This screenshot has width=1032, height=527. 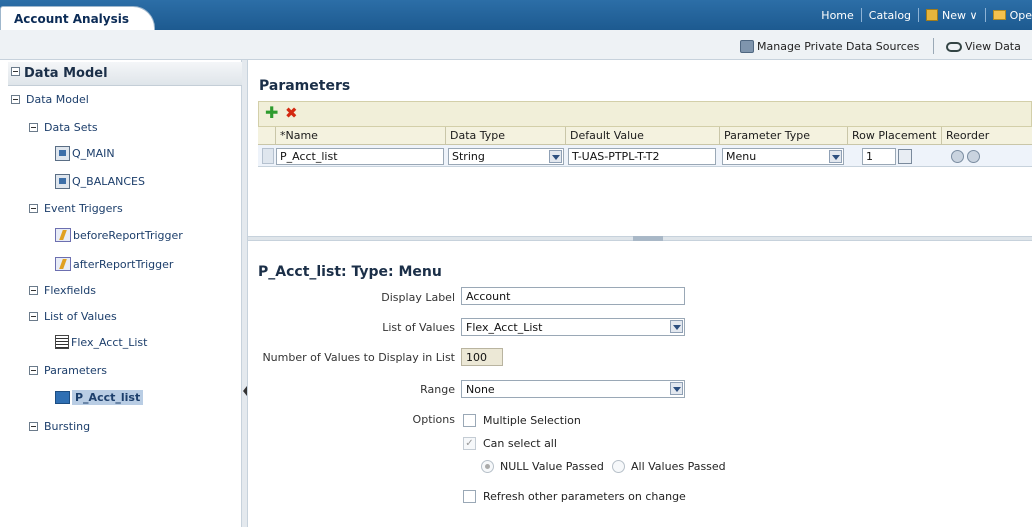 What do you see at coordinates (905, 156) in the screenshot?
I see `row-placement-stepper` at bounding box center [905, 156].